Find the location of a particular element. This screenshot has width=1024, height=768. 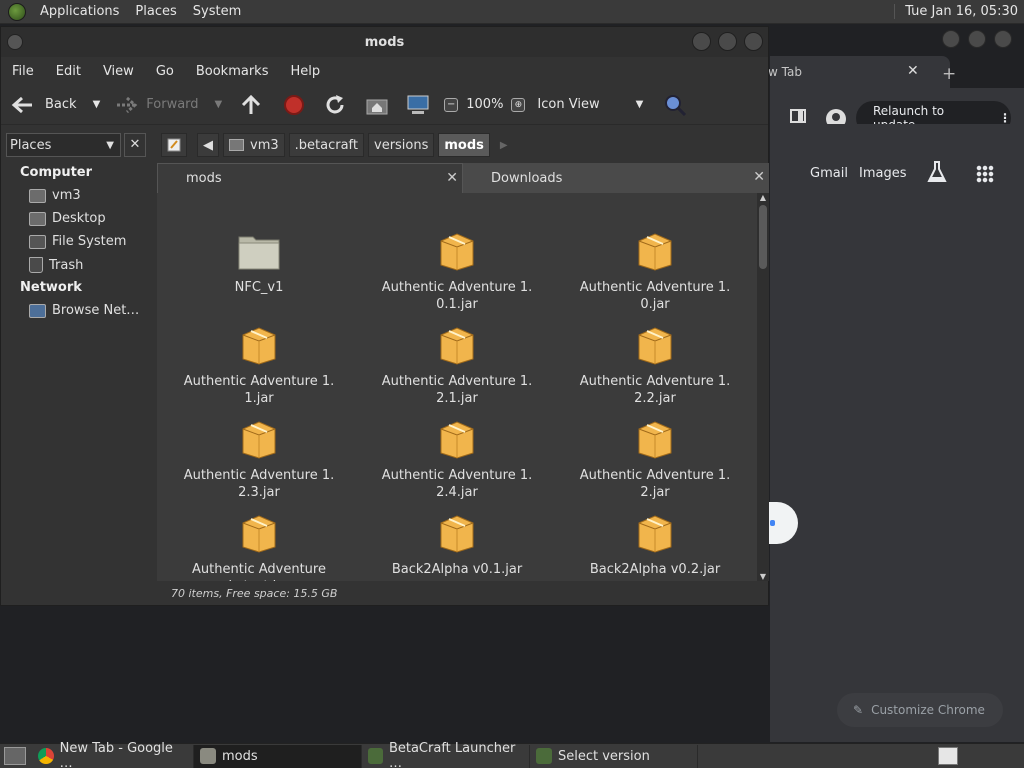

labs-flask-icon is located at coordinates (937, 172).